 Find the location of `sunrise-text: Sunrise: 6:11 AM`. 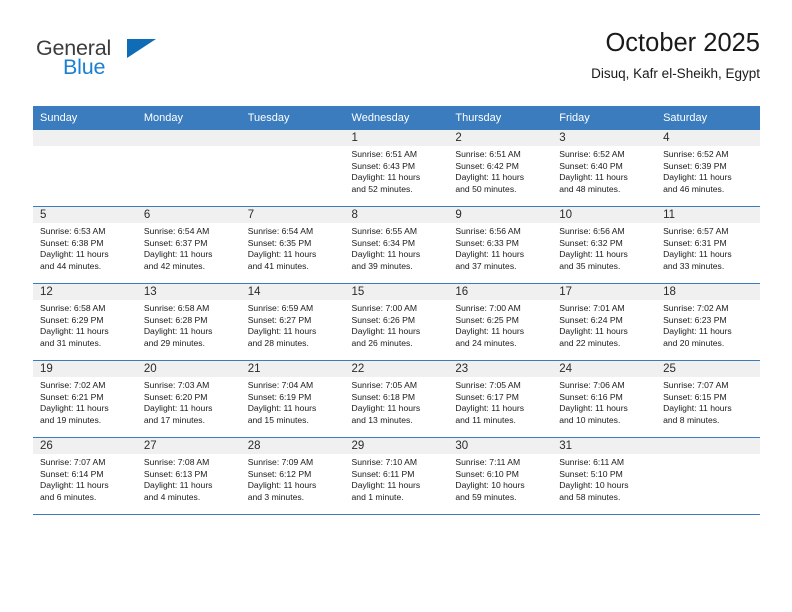

sunrise-text: Sunrise: 6:11 AM is located at coordinates (592, 462).